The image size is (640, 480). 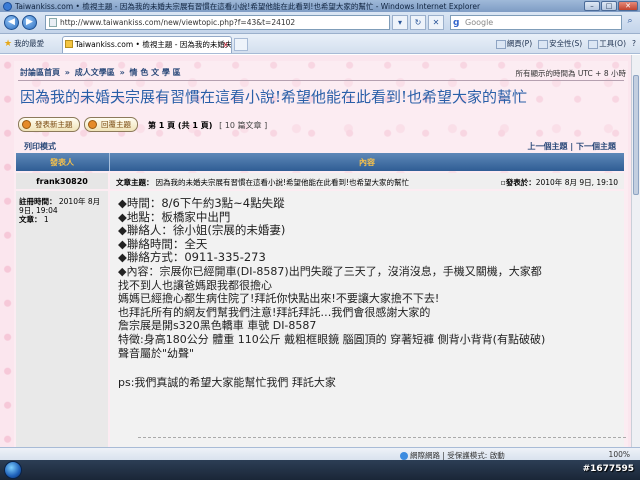 What do you see at coordinates (53, 22) in the screenshot?
I see `page-icon` at bounding box center [53, 22].